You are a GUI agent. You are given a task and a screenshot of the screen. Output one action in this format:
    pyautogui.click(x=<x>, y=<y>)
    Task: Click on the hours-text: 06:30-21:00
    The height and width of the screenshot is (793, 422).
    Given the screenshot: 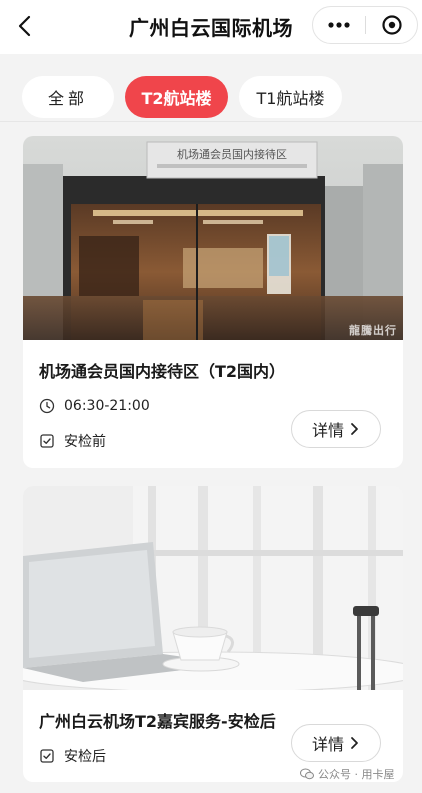 What is the action you would take?
    pyautogui.click(x=107, y=406)
    